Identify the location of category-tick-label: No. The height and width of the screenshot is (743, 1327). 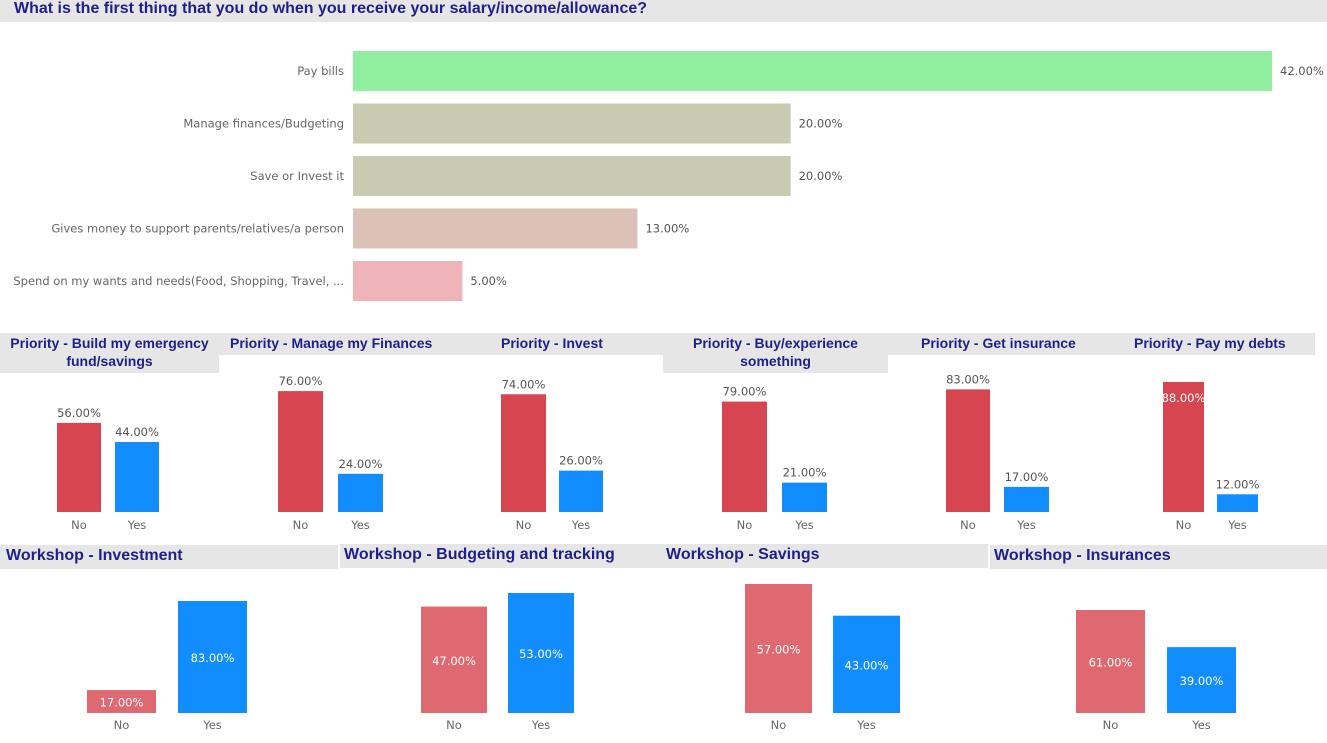
(1111, 725).